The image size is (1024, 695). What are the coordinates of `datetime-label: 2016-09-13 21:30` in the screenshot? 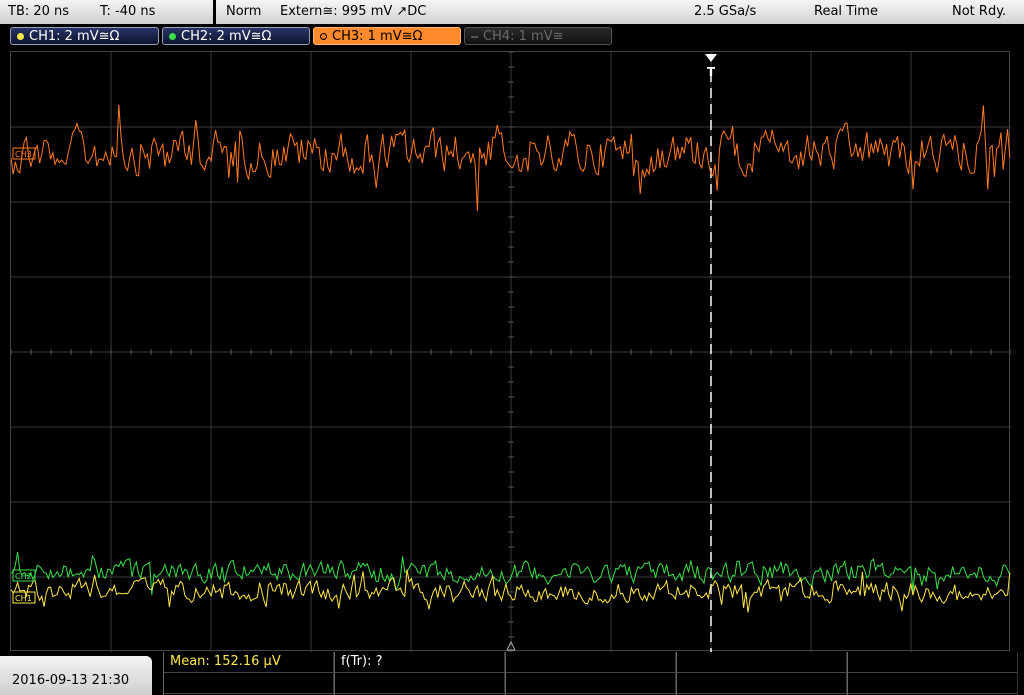 It's located at (71, 680).